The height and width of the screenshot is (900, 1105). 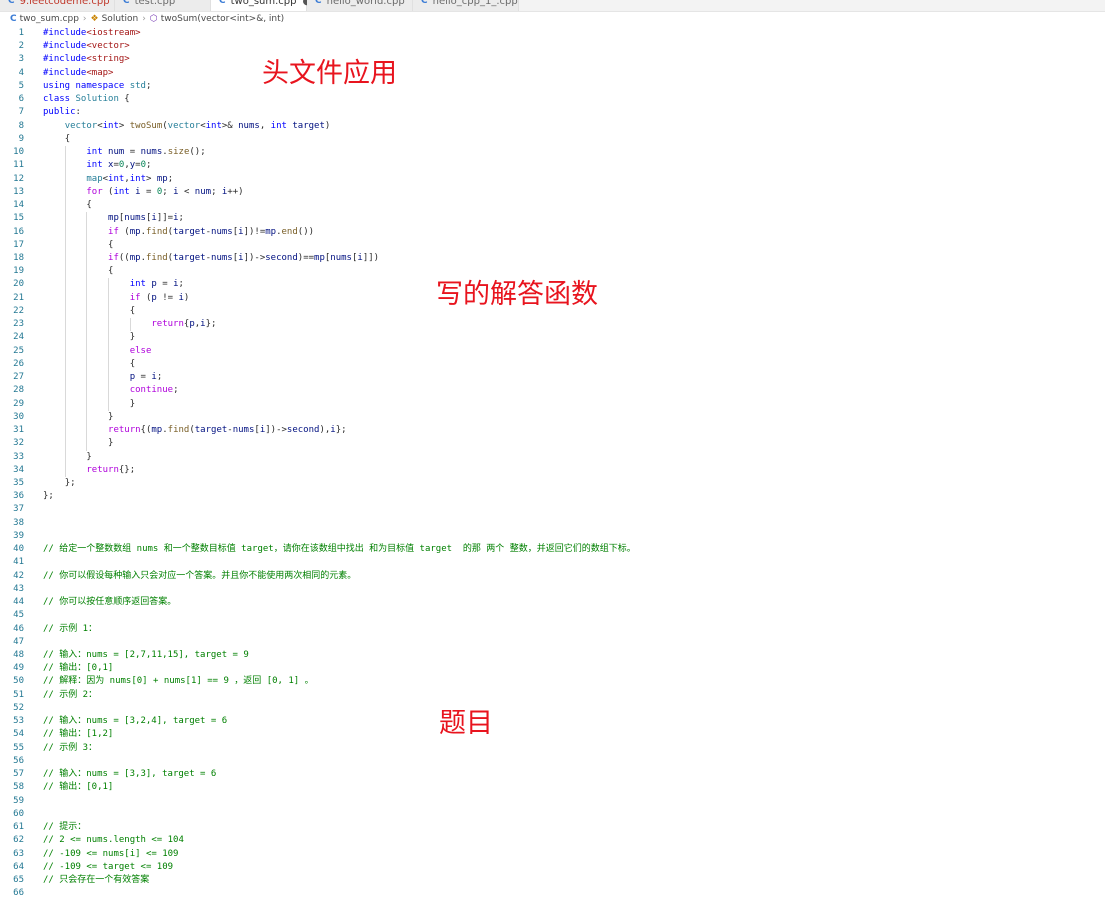 What do you see at coordinates (18, 191) in the screenshot?
I see `line-number: 13` at bounding box center [18, 191].